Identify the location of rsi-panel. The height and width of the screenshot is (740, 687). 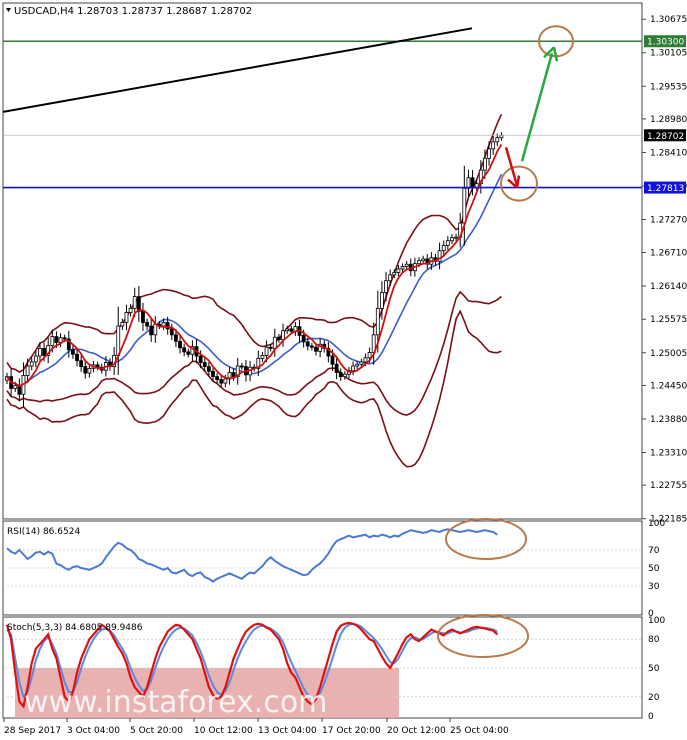
(322, 568).